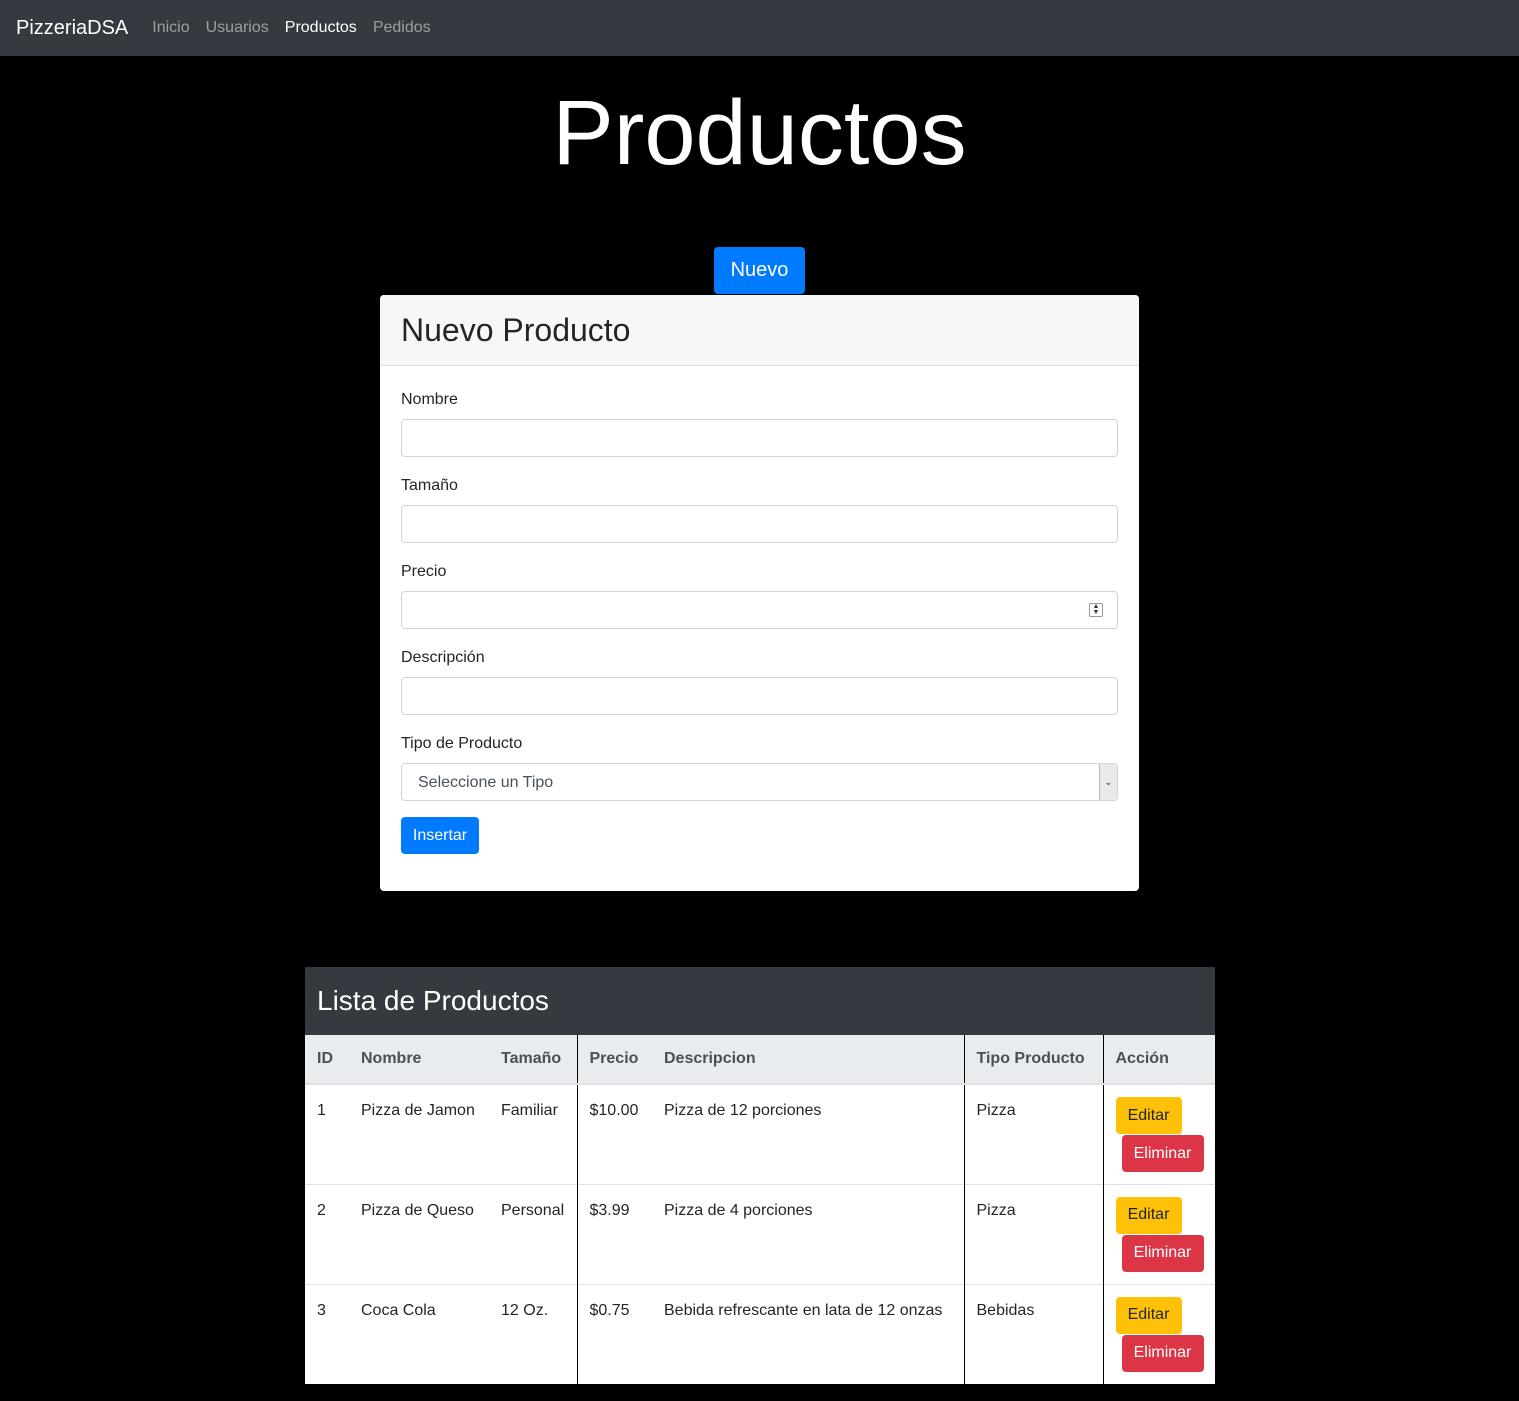 This screenshot has width=1519, height=1401. What do you see at coordinates (759, 696) in the screenshot?
I see `descripcion-input` at bounding box center [759, 696].